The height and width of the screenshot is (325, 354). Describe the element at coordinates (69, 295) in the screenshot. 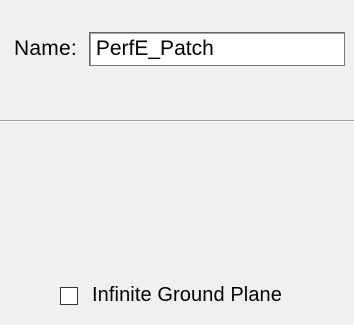

I see `infinite-ground-plane-checkbox` at that location.